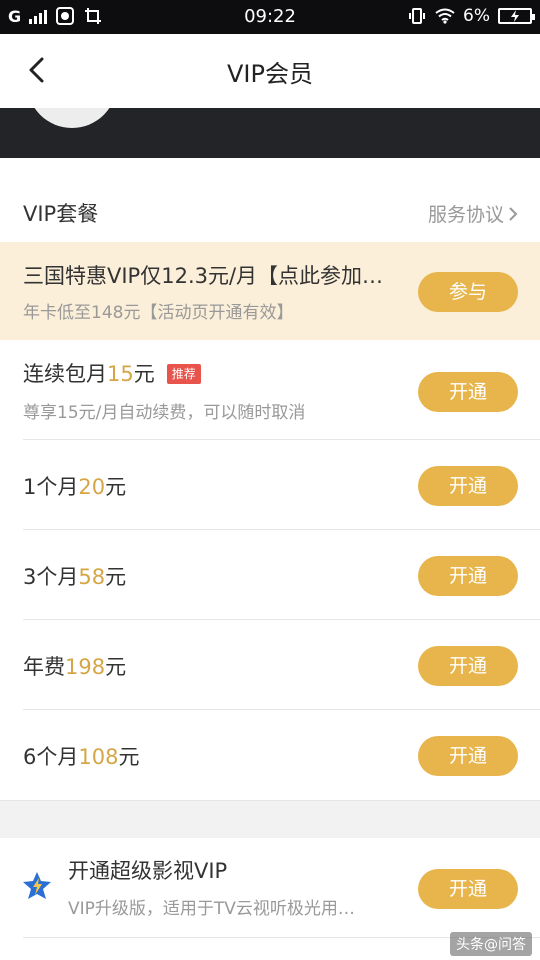 Image resolution: width=540 pixels, height=960 pixels. I want to click on plan-row-6-months: 6个月108元 开通, so click(270, 755).